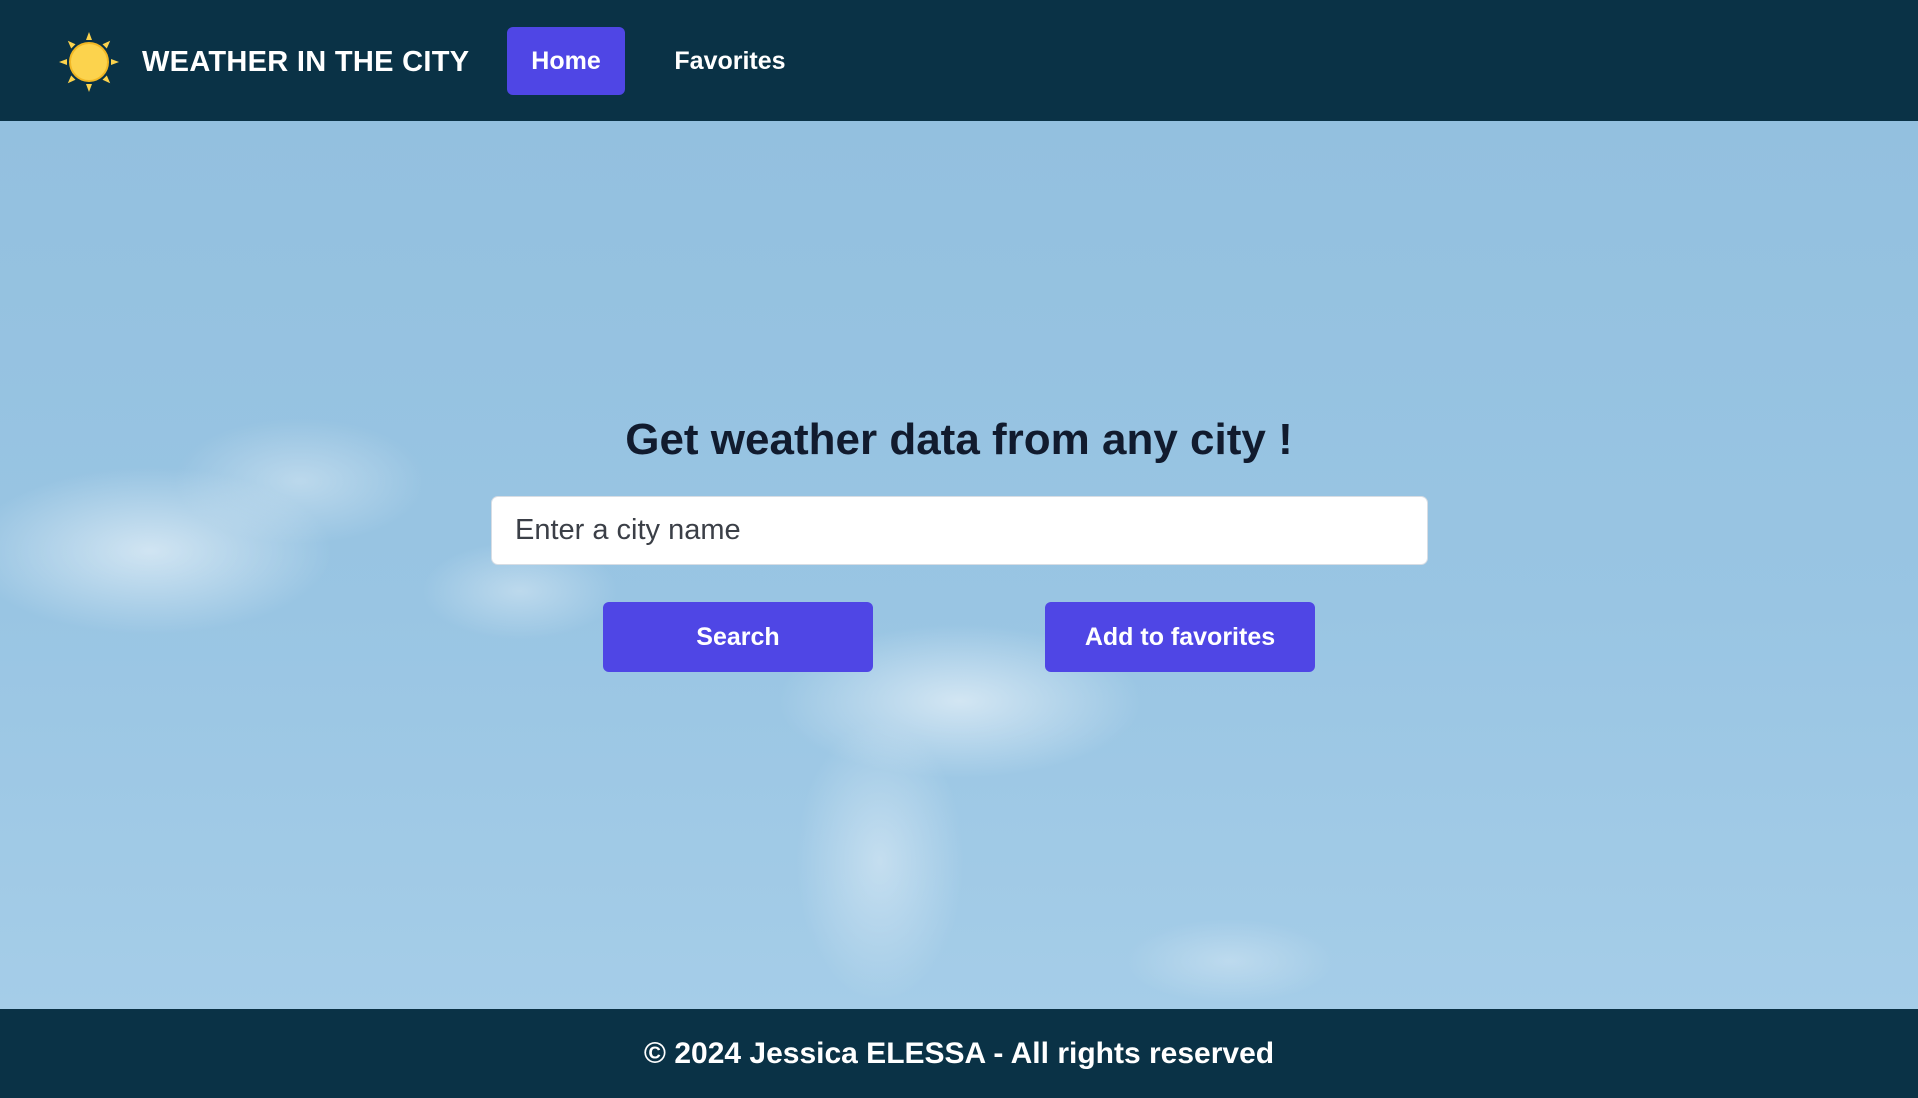  Describe the element at coordinates (959, 530) in the screenshot. I see `city-search-input` at that location.